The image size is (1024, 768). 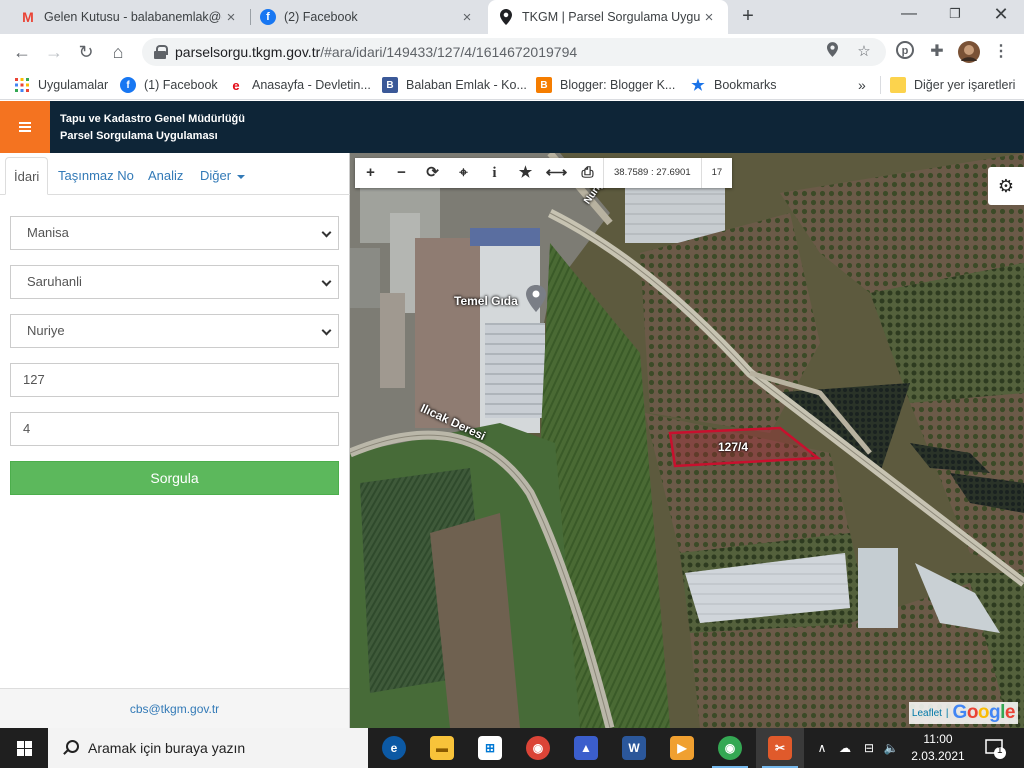 I want to click on tab-analiz: Analiz, so click(x=165, y=176).